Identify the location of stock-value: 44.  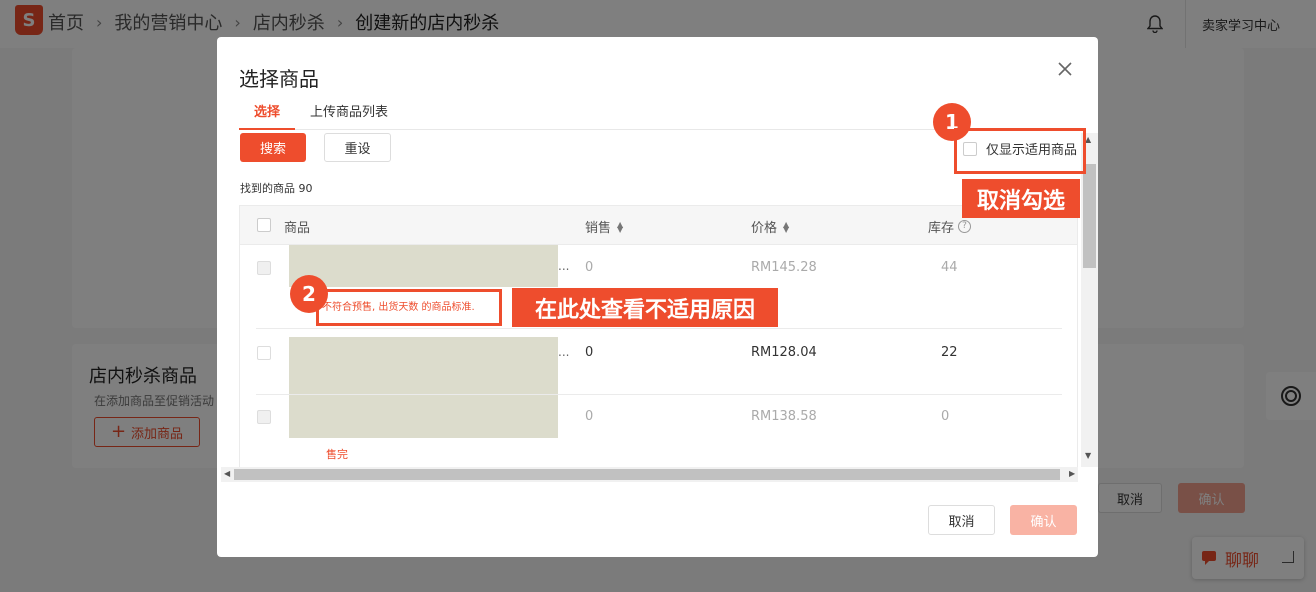
(949, 267).